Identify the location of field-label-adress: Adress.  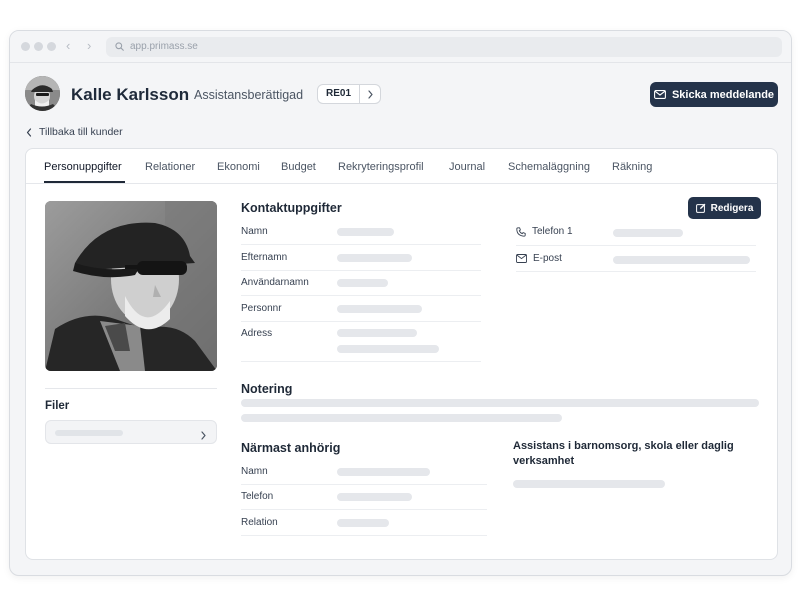
(257, 333).